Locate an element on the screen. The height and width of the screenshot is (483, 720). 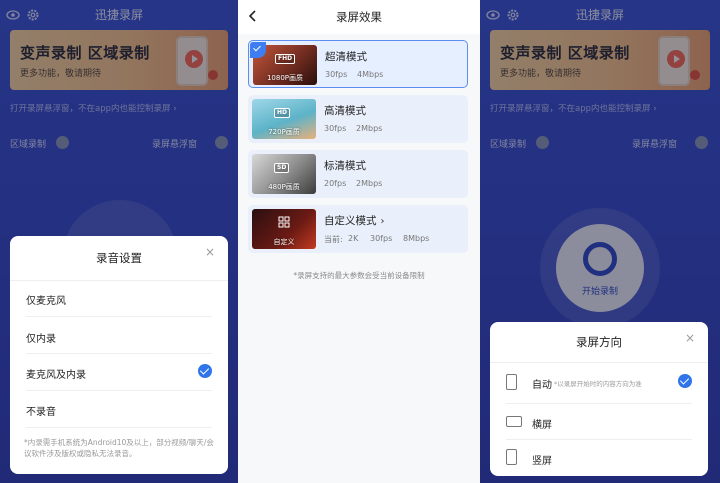
device-limit-note: *录屏支持的最大参数会受当前设备限制 is located at coordinates (359, 275).